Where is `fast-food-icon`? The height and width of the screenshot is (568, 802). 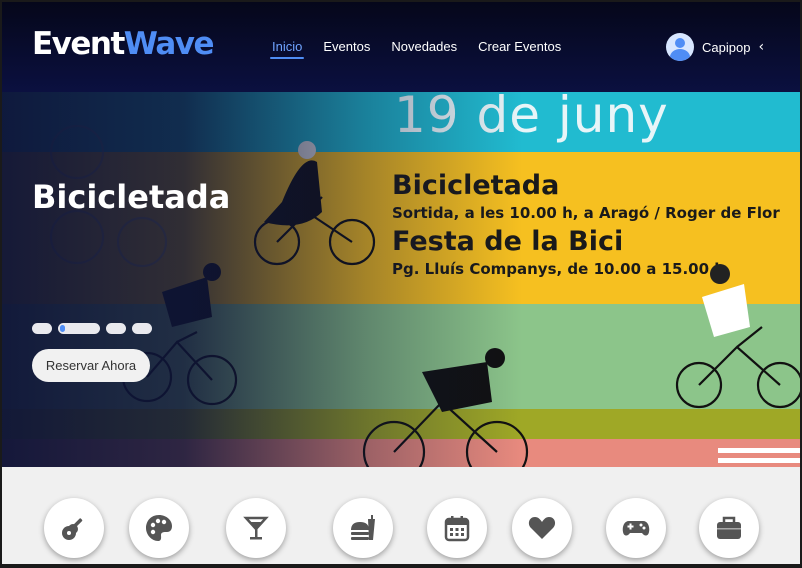 fast-food-icon is located at coordinates (363, 527).